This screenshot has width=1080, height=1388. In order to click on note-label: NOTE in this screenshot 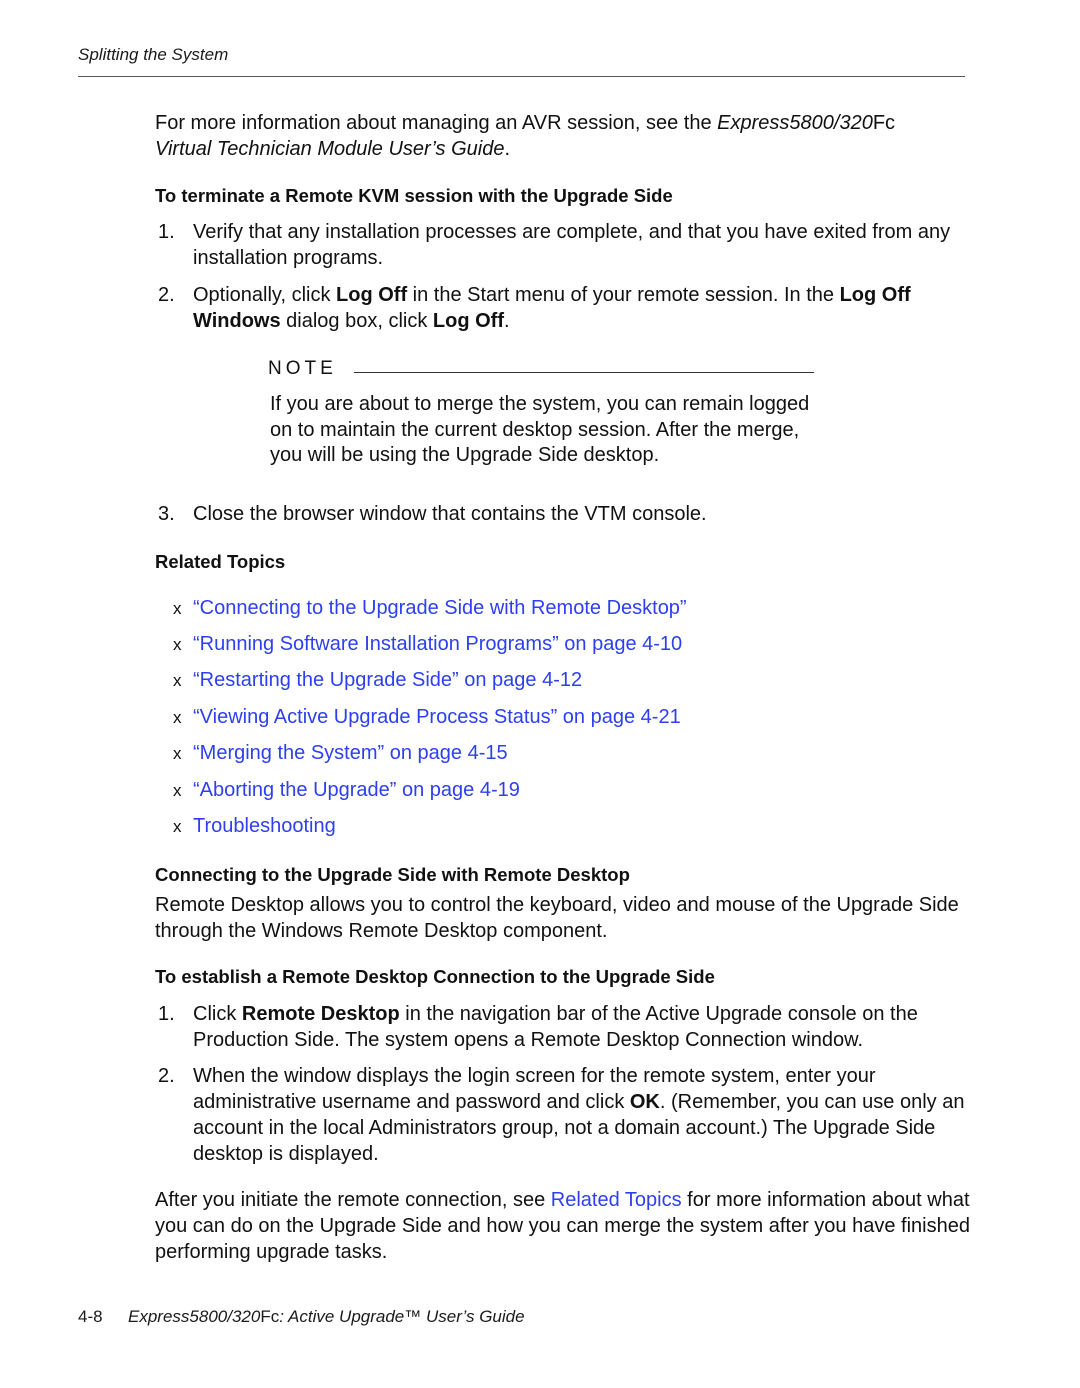, I will do `click(302, 368)`.